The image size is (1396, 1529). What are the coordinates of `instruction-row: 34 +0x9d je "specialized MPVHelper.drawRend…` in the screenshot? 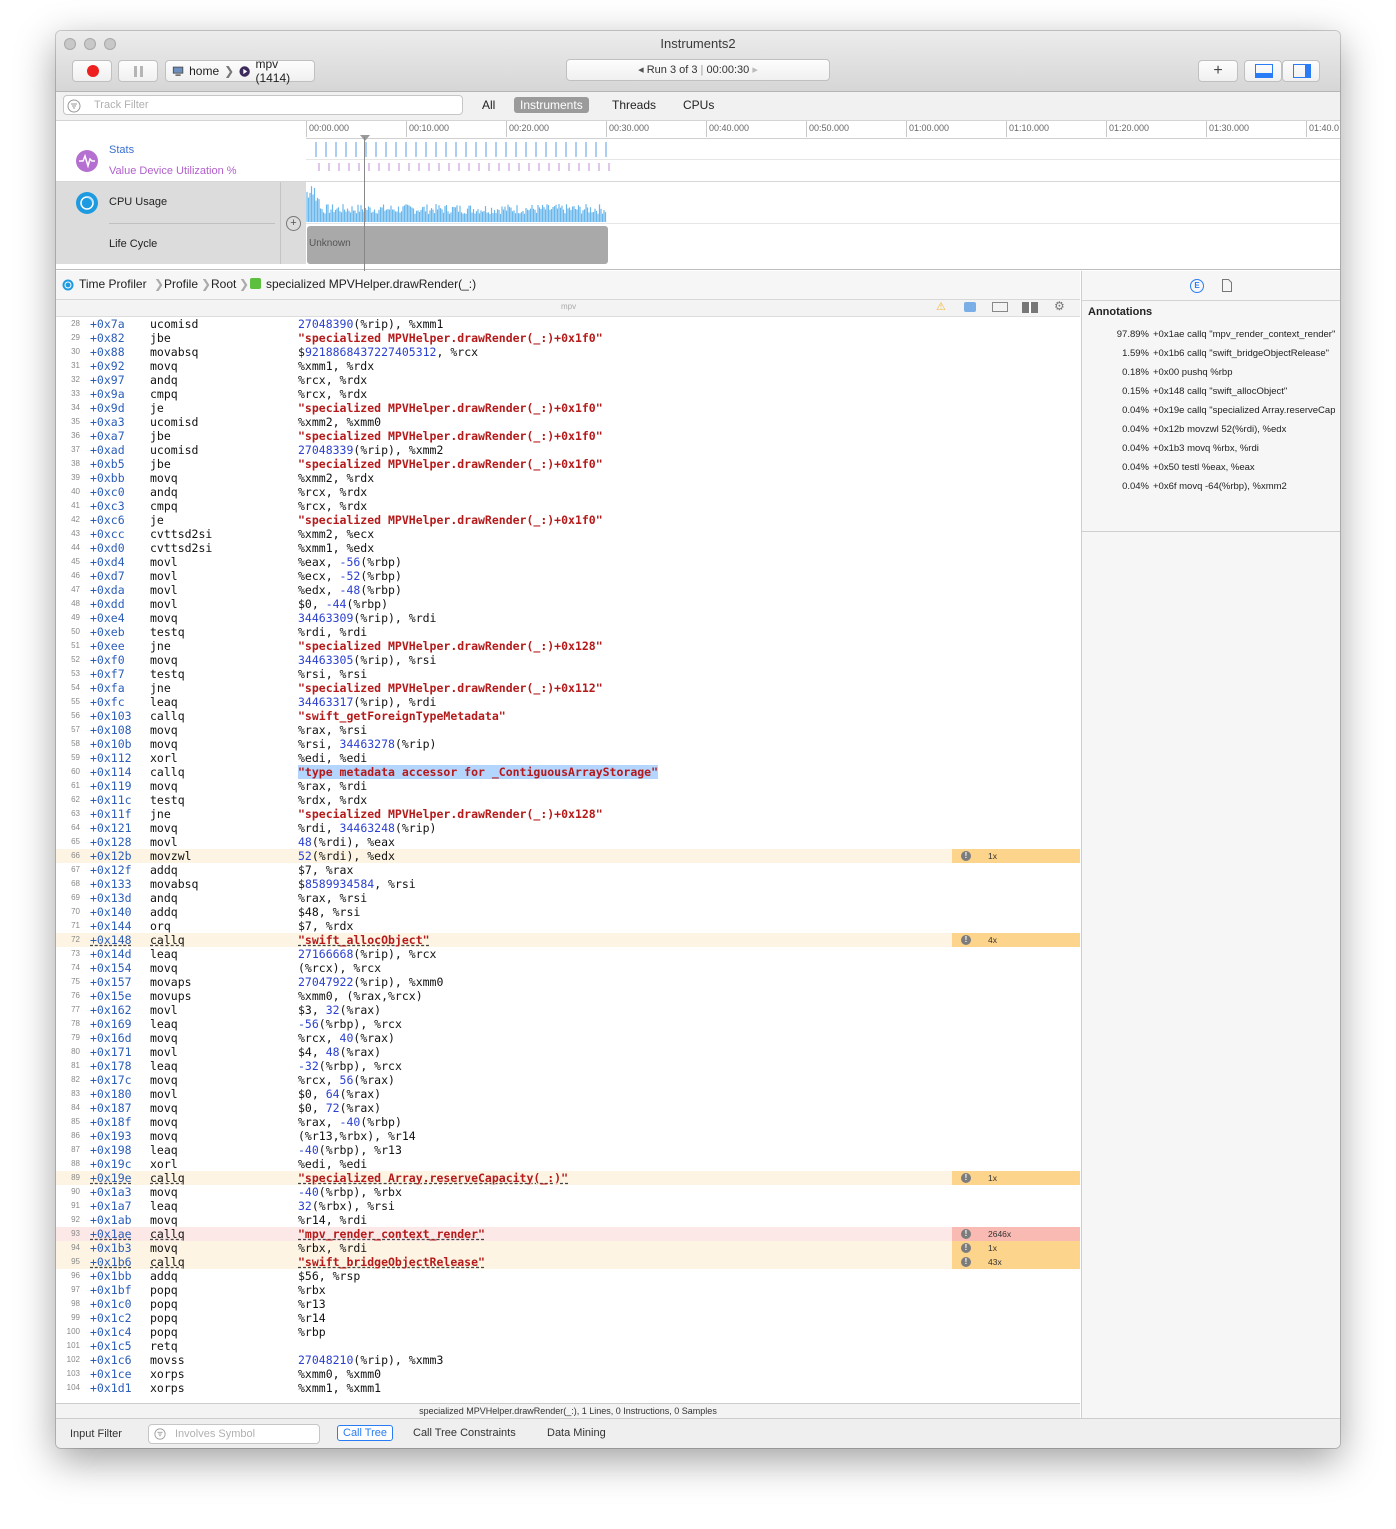 It's located at (568, 408).